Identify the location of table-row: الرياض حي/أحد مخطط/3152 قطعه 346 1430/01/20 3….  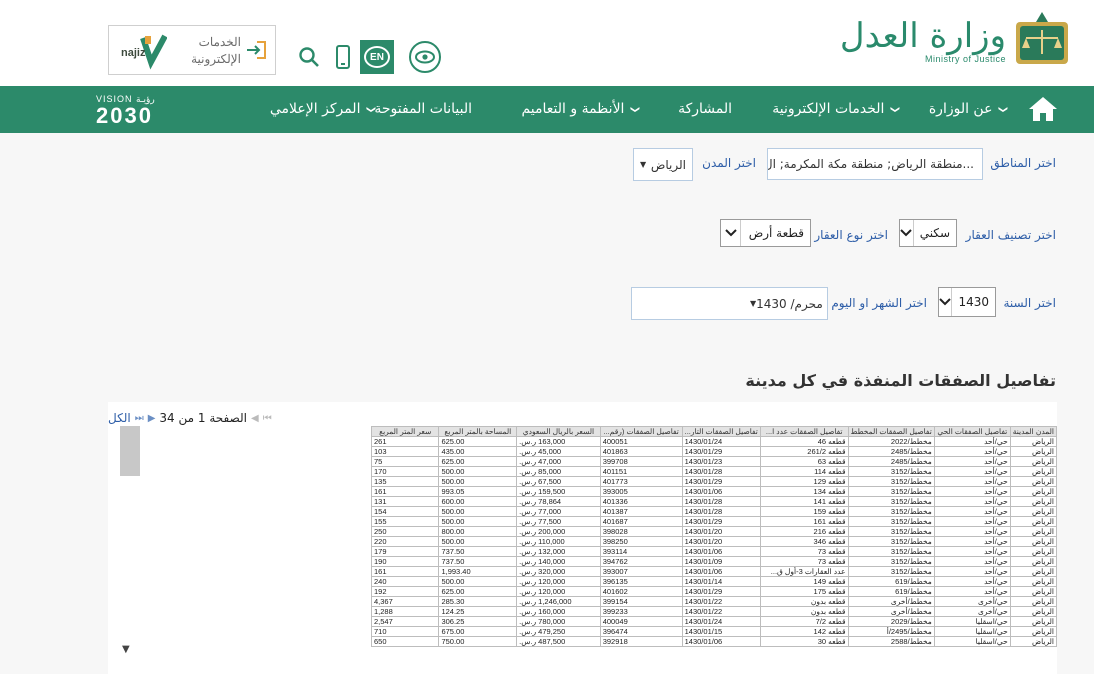
(713, 541).